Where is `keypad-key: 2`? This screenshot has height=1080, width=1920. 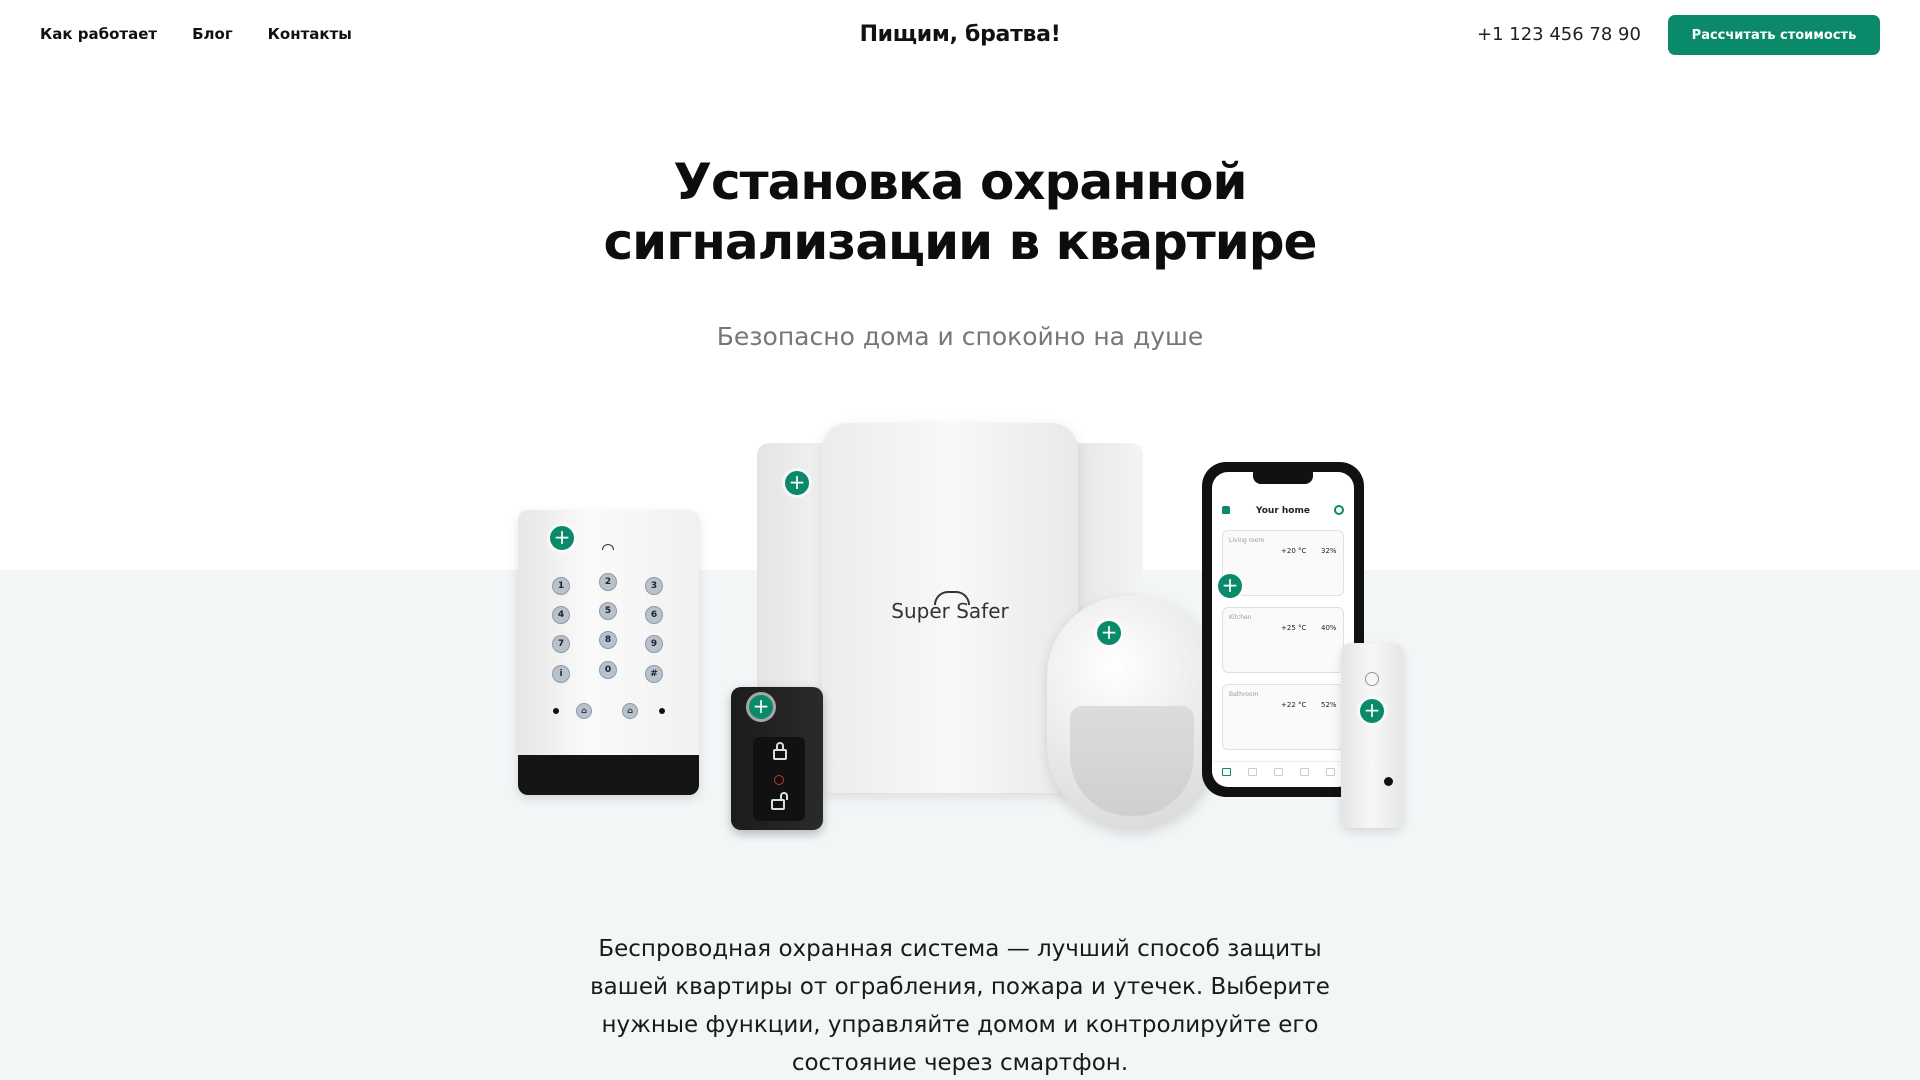
keypad-key: 2 is located at coordinates (608, 582).